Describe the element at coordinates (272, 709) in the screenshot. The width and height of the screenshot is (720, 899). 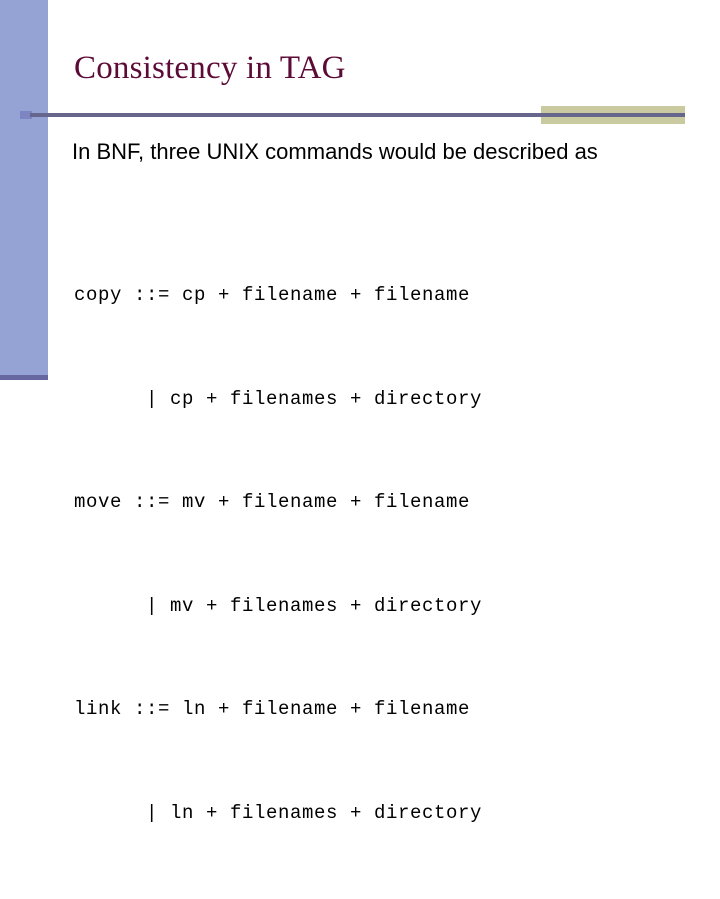
I see `bnf-line-link-1: link ::= ln + filename + filename` at that location.